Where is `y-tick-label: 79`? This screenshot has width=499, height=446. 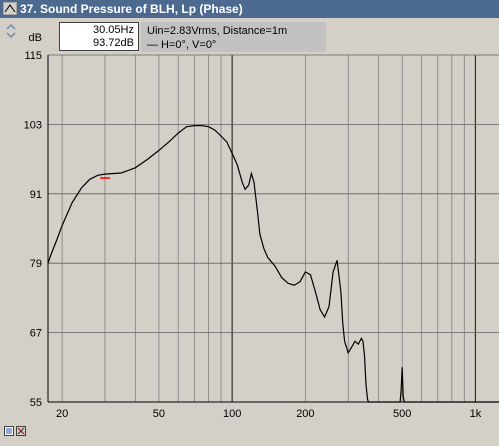
y-tick-label: 79 is located at coordinates (36, 264).